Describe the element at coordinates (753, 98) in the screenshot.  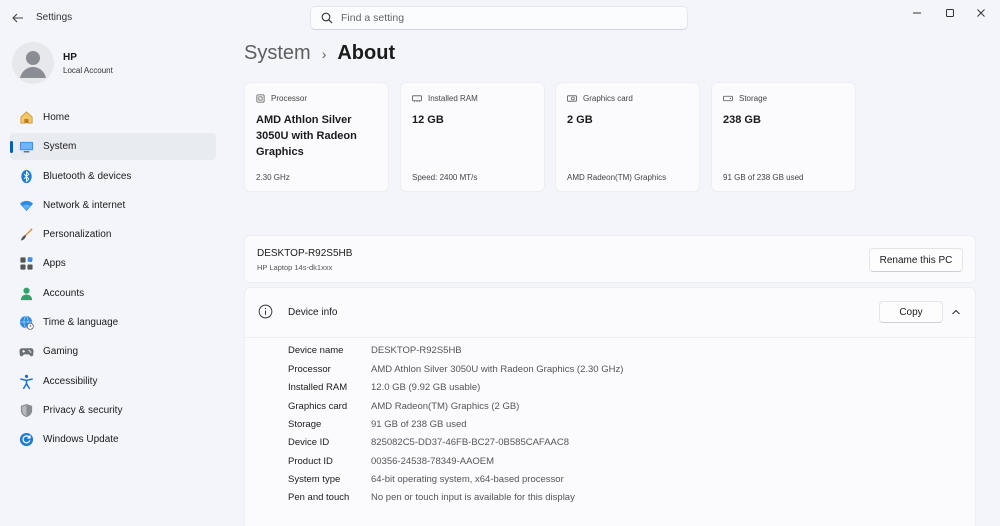
I see `card-label: Storage` at that location.